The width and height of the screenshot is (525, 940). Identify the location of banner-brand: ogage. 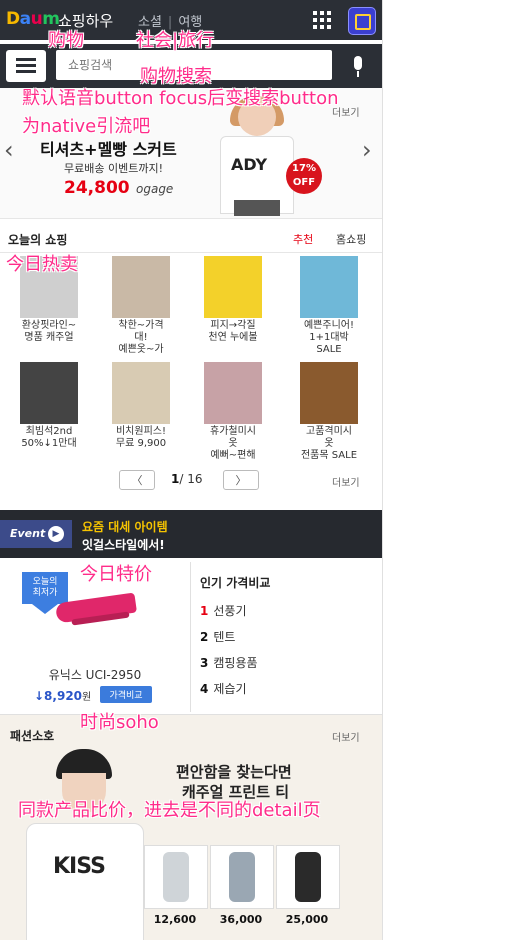
(155, 189).